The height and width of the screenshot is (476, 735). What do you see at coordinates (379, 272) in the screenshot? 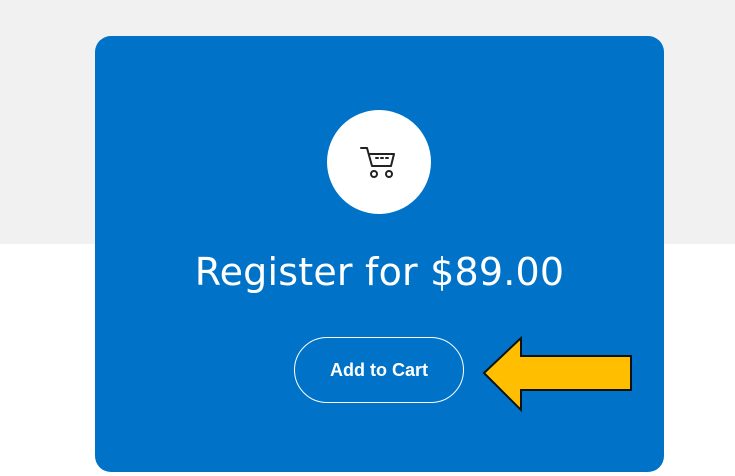
I see `registration-price-title: Register for $89.00` at bounding box center [379, 272].